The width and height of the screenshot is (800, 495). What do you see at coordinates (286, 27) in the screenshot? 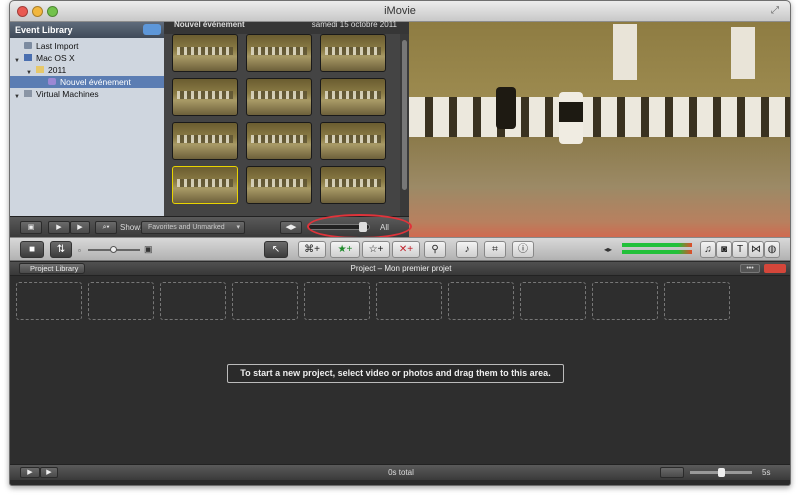
I see `event-header: Nouvel événement samedi 15 octobre 2011` at bounding box center [286, 27].